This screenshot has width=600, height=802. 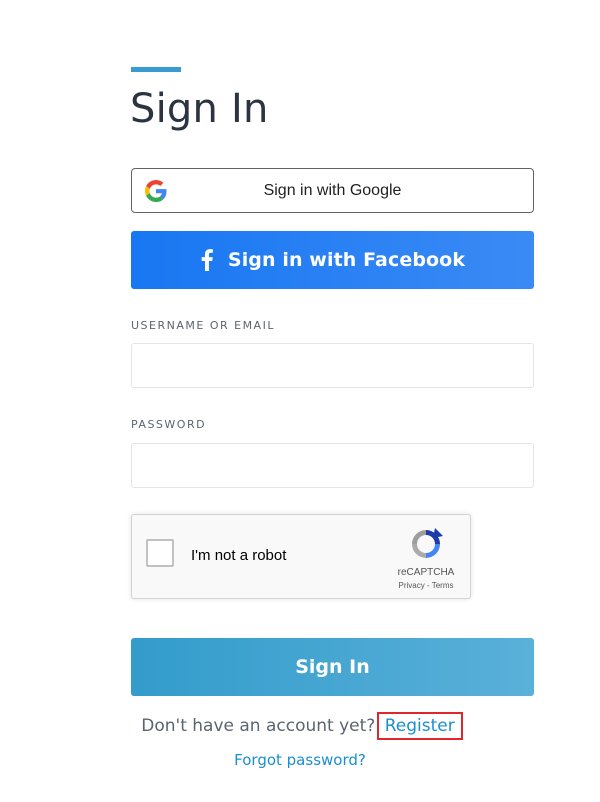 I want to click on recaptcha-label: I'm not a robot, so click(x=239, y=555).